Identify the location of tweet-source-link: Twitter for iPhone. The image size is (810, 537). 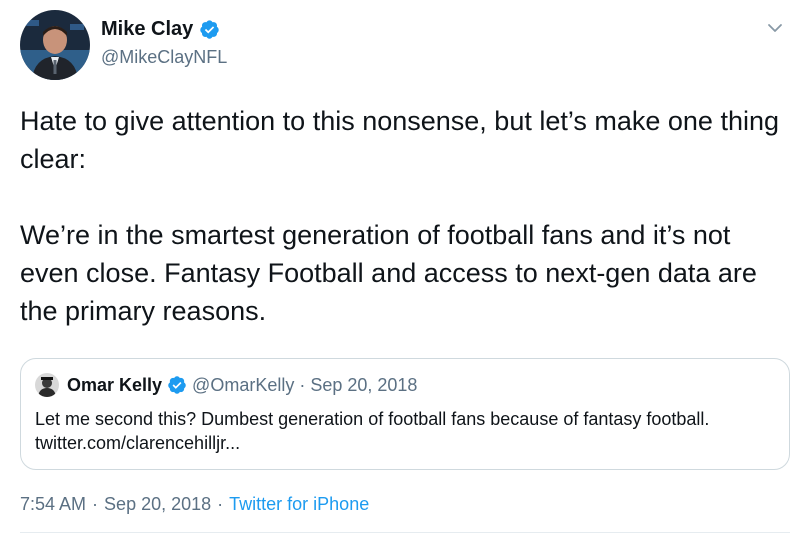
(299, 504).